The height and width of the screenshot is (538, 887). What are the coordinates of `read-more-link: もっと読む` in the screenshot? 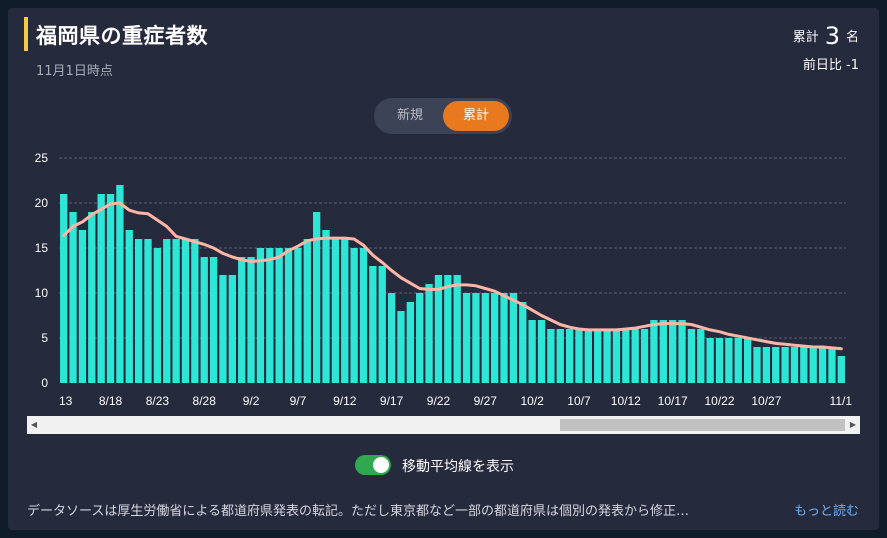 It's located at (826, 509).